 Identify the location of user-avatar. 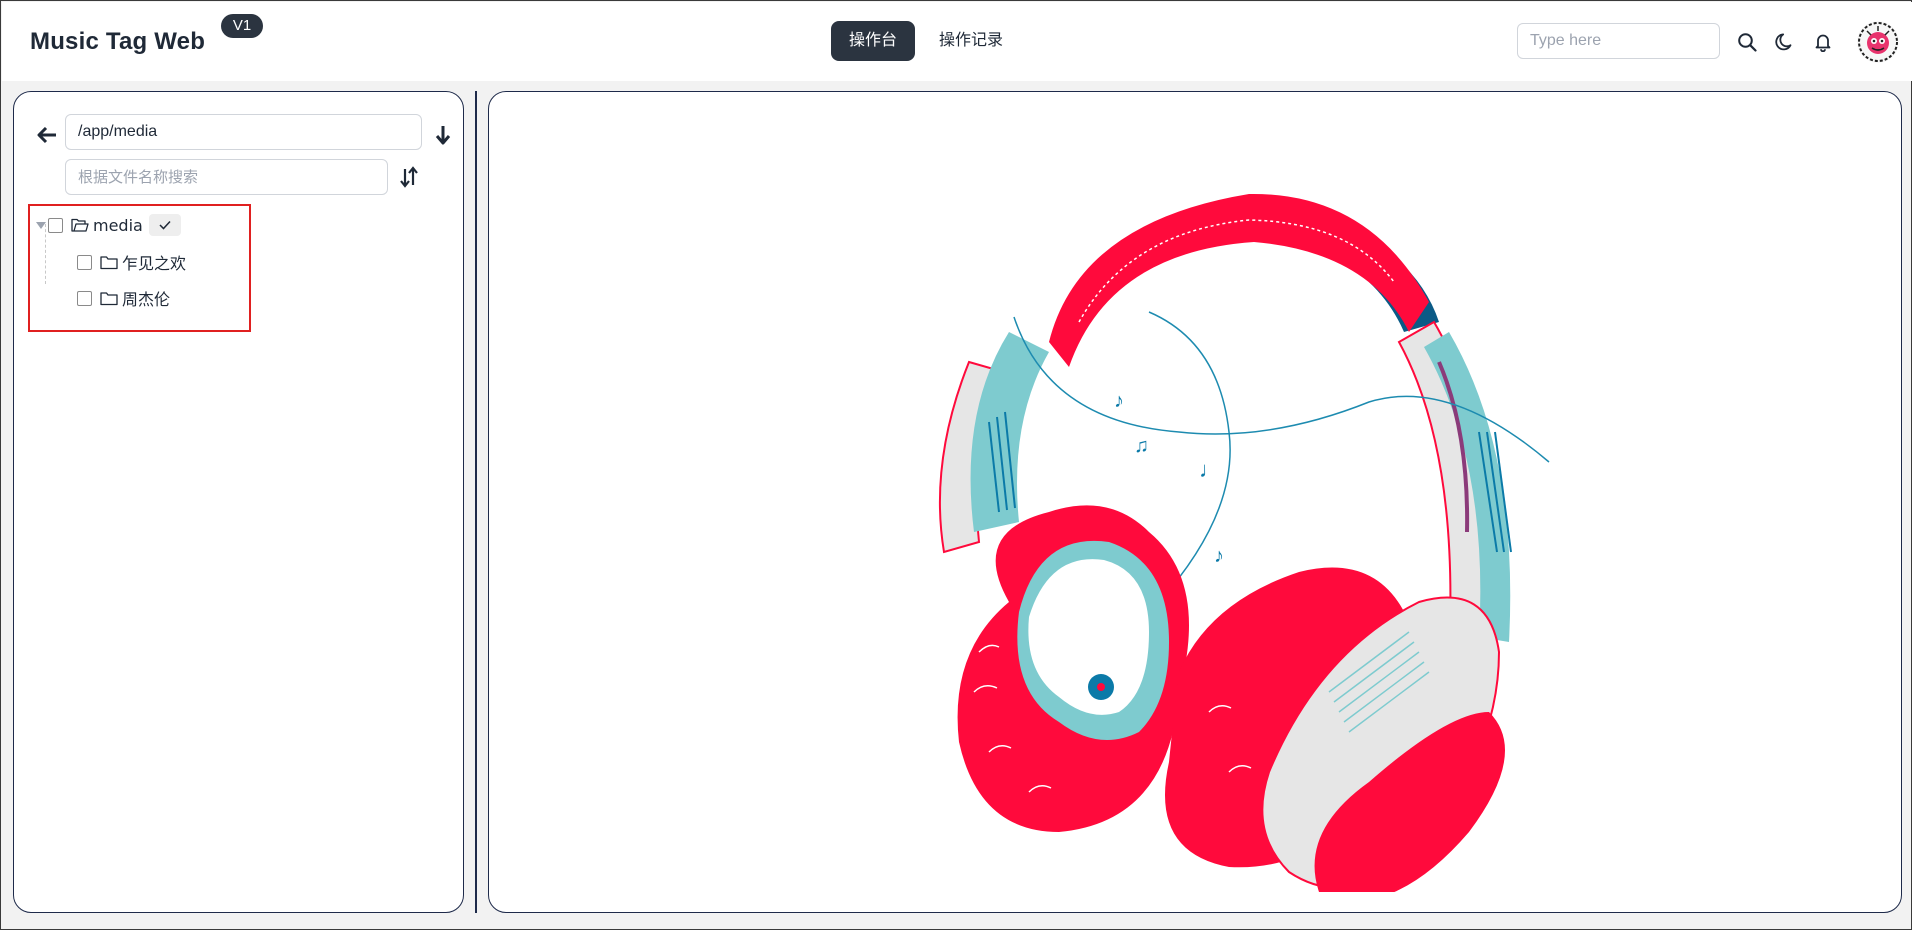
(1878, 42).